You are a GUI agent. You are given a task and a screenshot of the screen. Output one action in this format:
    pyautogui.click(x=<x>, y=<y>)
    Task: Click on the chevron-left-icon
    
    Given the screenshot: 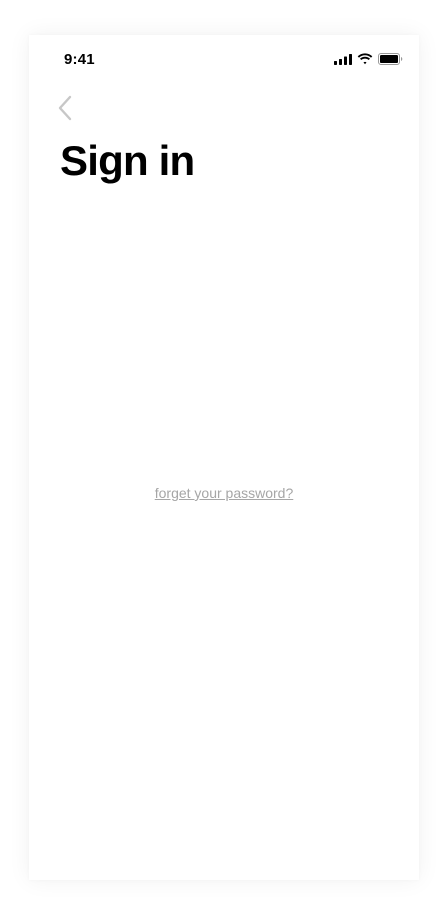 What is the action you would take?
    pyautogui.click(x=67, y=110)
    